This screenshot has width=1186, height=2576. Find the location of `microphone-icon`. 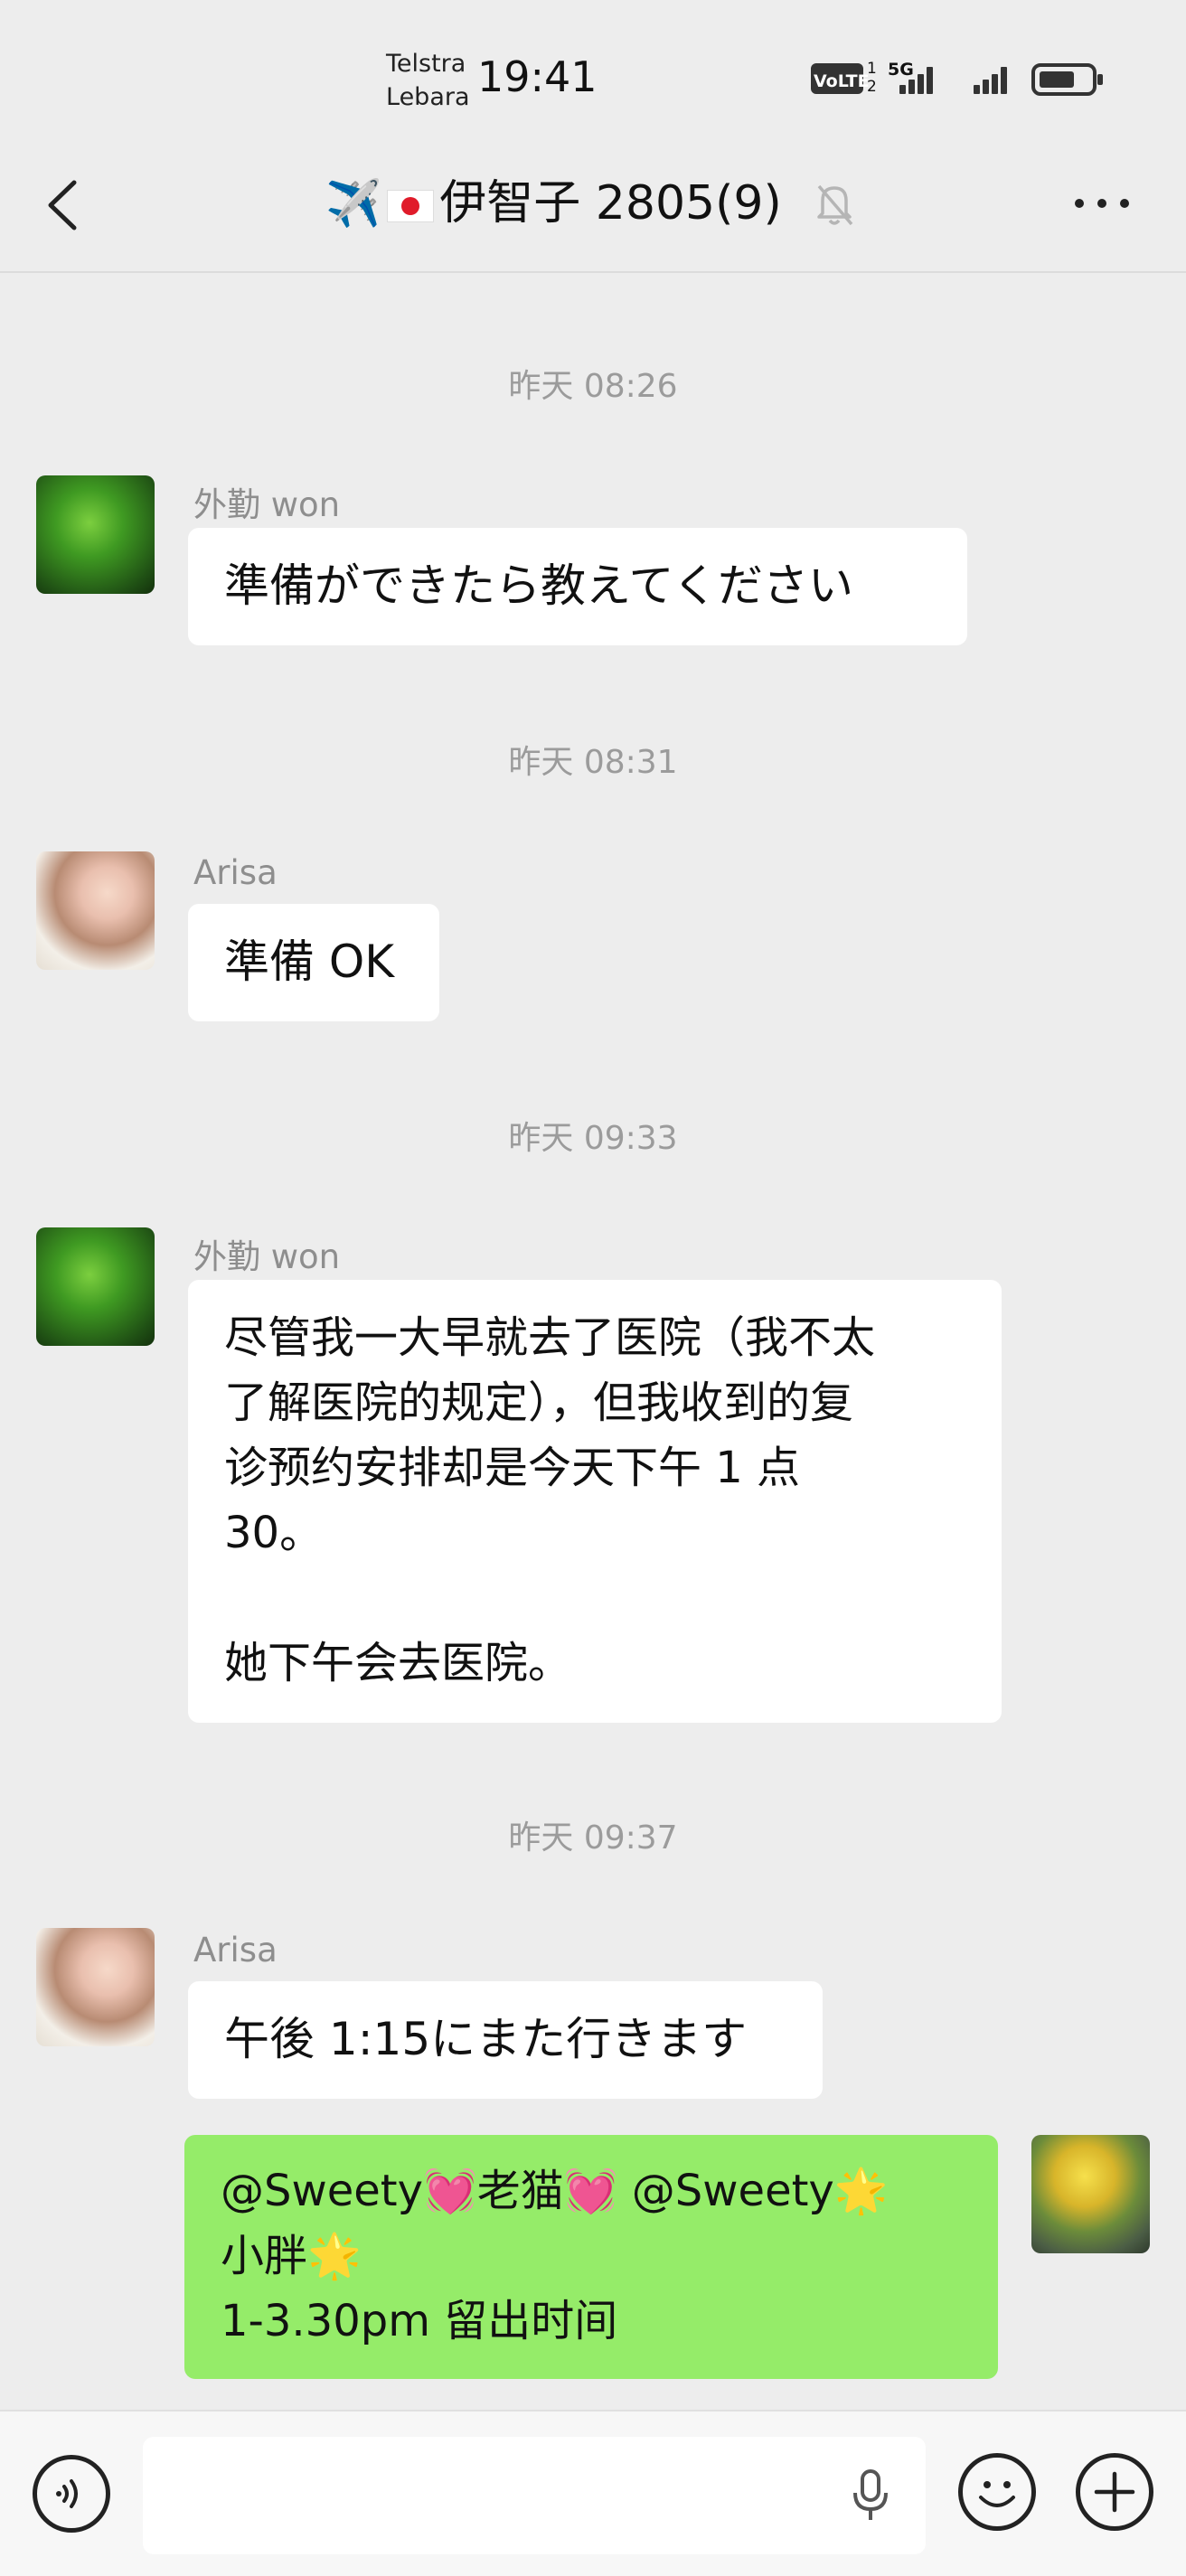

microphone-icon is located at coordinates (870, 2497).